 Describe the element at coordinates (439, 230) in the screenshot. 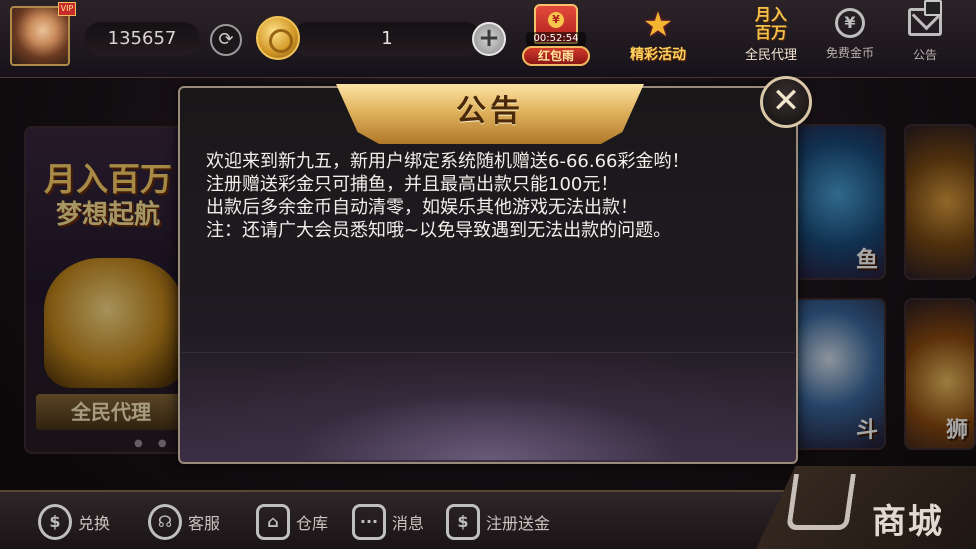

I see `notice-line: 注：还请广大会员悉知哦~以免导致遇到无法出款的问题。` at that location.